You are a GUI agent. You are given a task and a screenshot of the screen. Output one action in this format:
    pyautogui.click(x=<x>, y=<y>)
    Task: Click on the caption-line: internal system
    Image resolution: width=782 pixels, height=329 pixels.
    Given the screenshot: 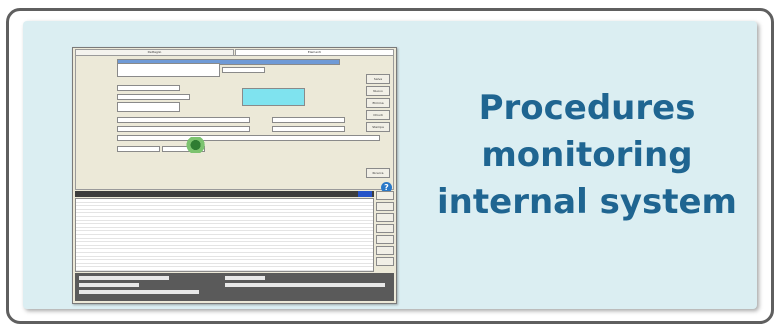 What is the action you would take?
    pyautogui.click(x=587, y=202)
    